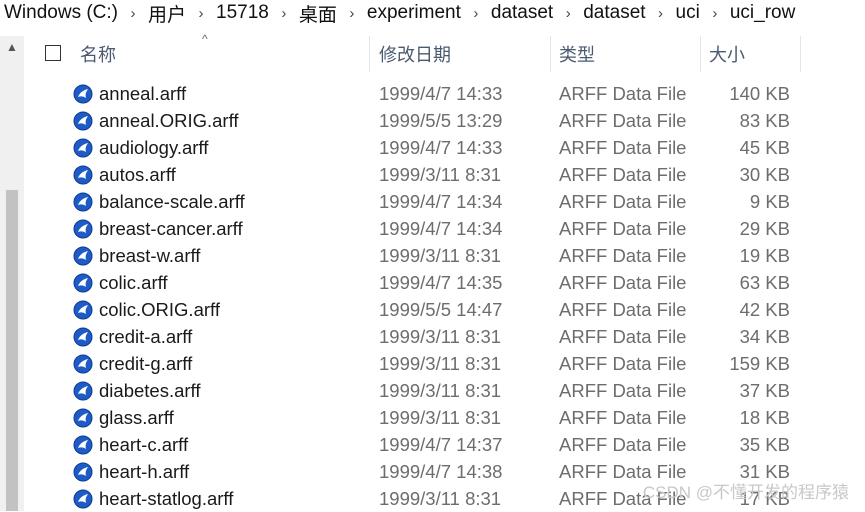  Describe the element at coordinates (98, 55) in the screenshot. I see `column-header-name-label: 名称` at that location.